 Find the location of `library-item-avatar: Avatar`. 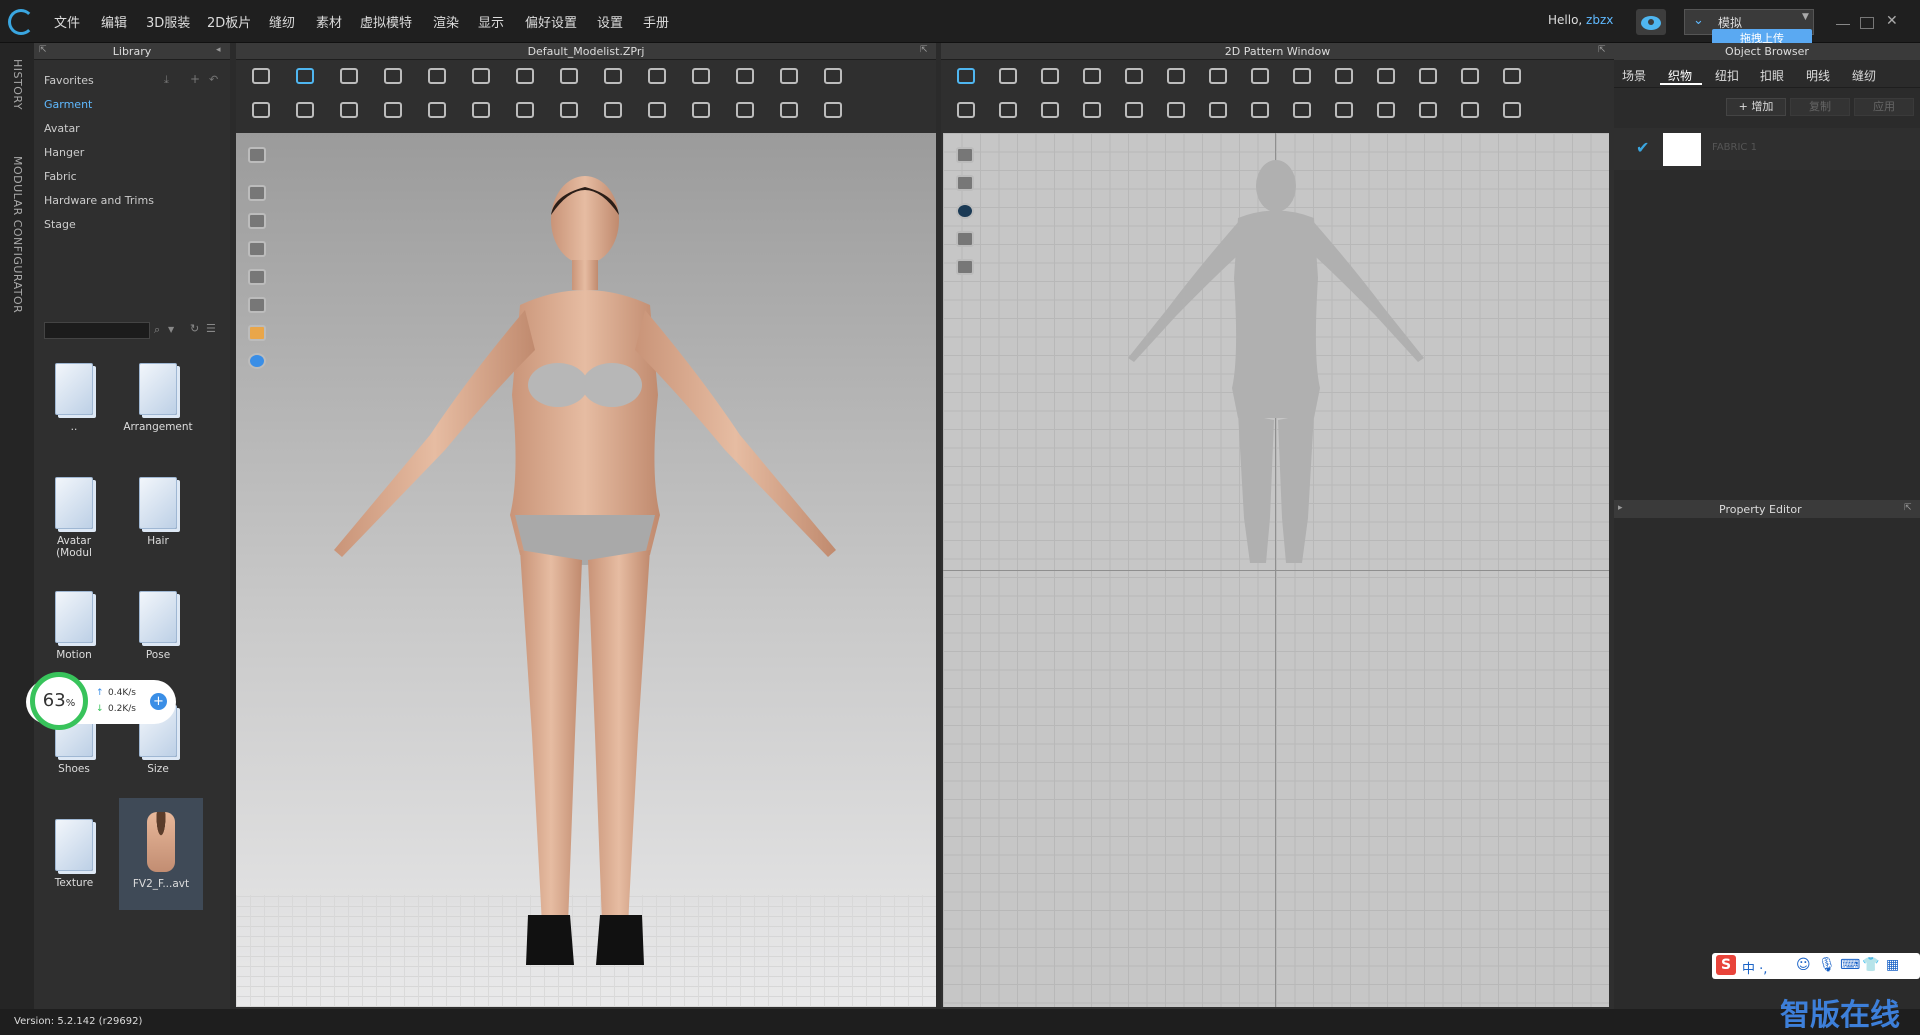

library-item-avatar: Avatar is located at coordinates (62, 128).